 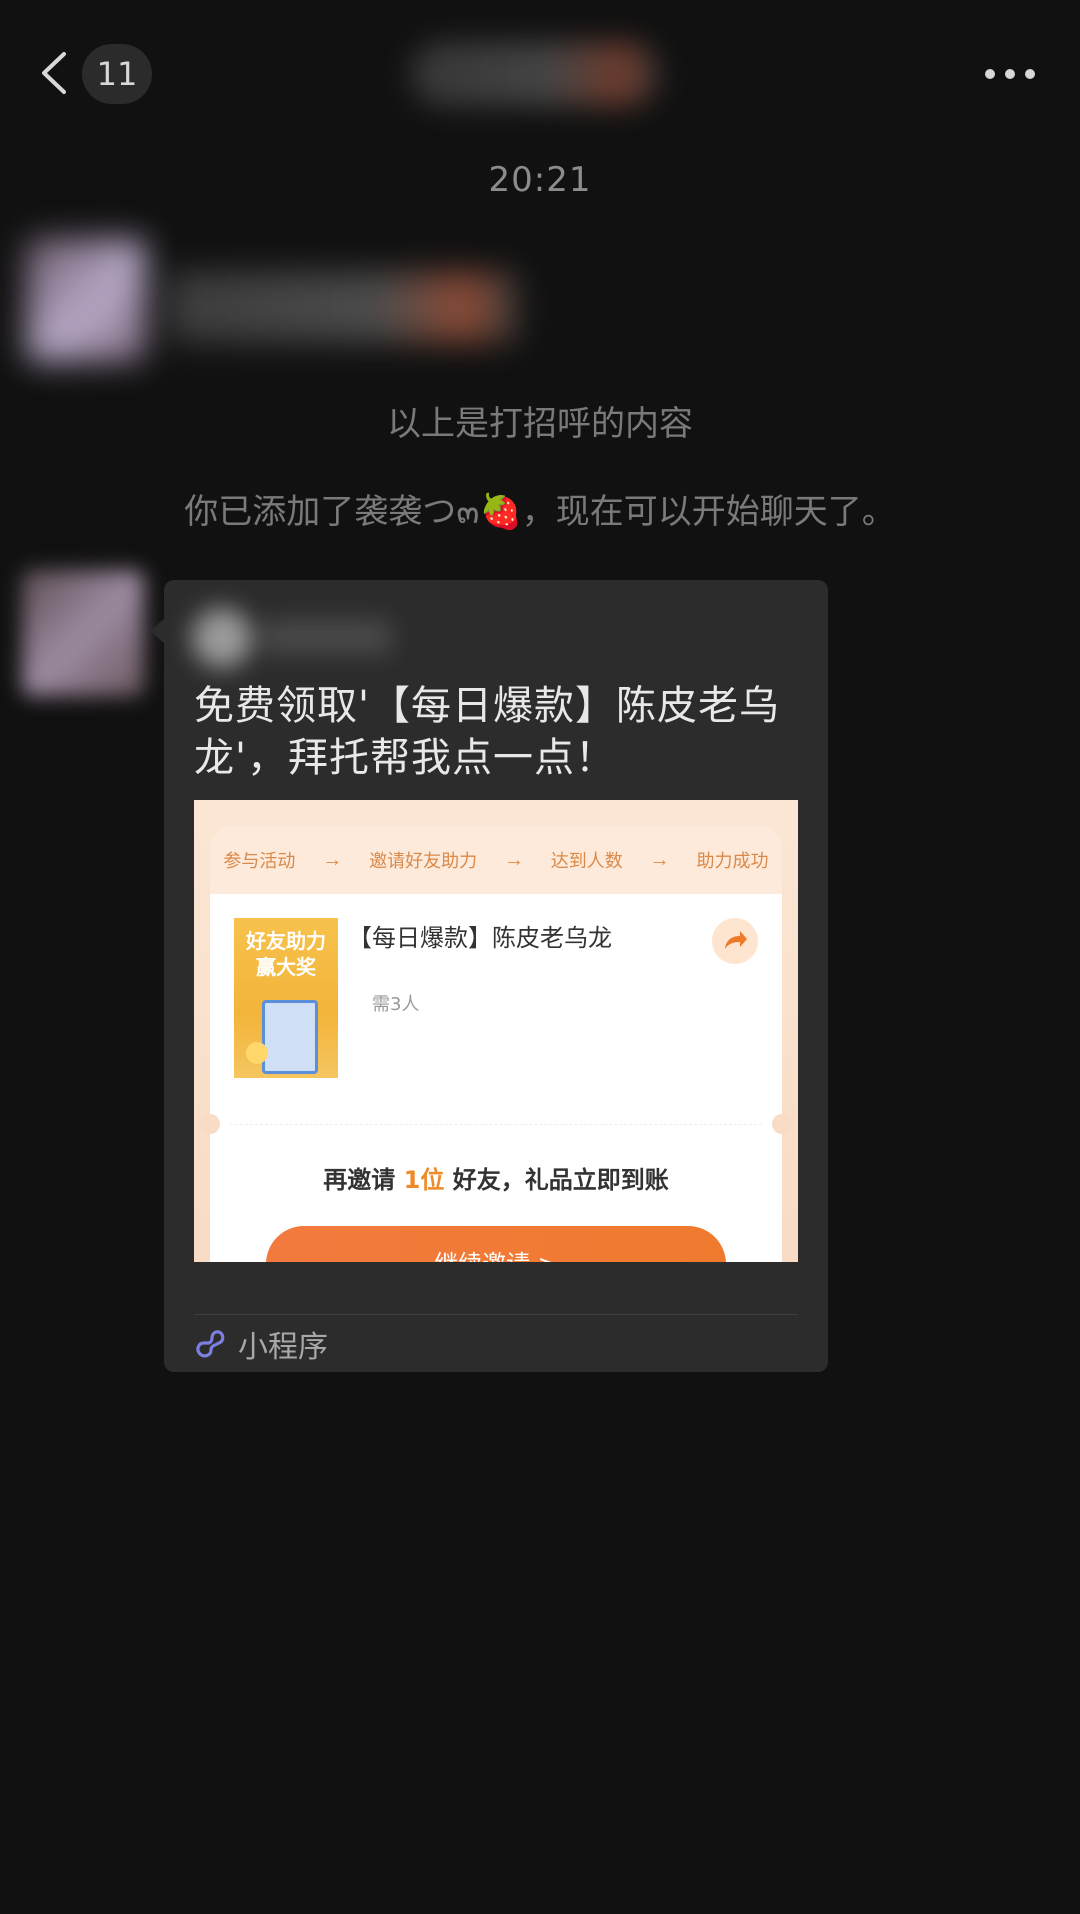 I want to click on more-button, so click(x=1010, y=74).